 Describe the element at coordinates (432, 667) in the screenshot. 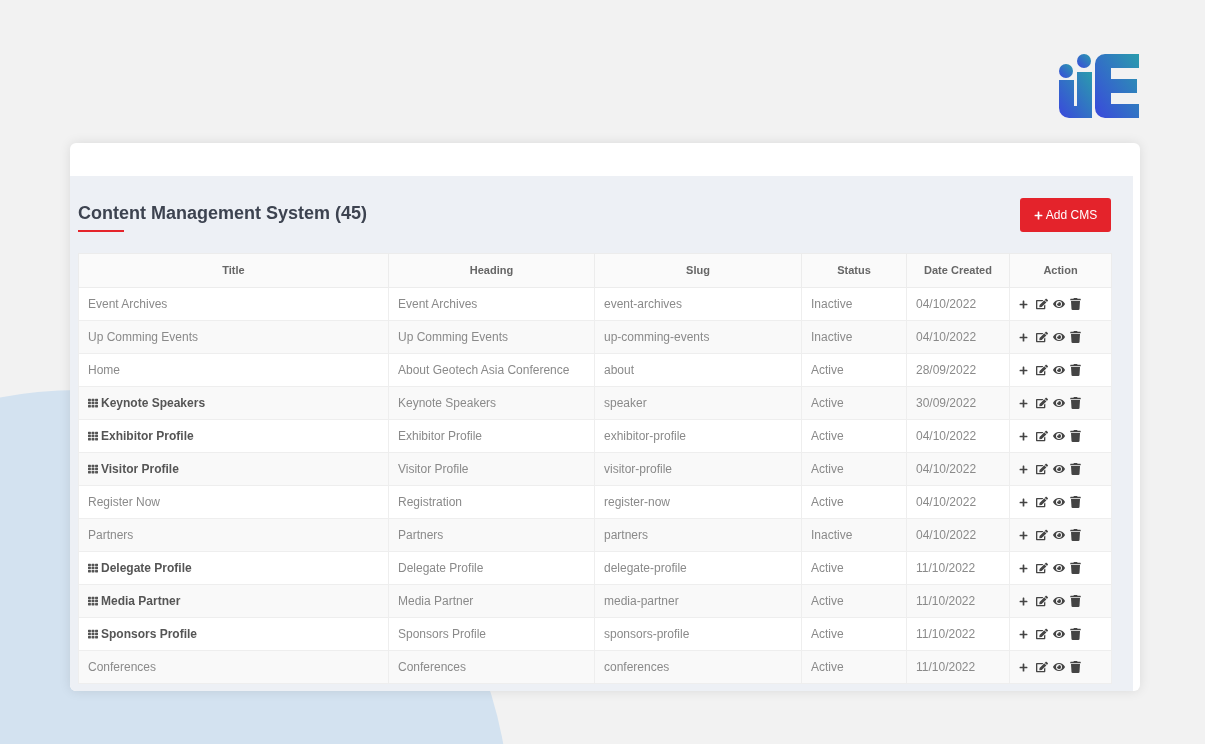

I see `heading-text: Conferences` at that location.